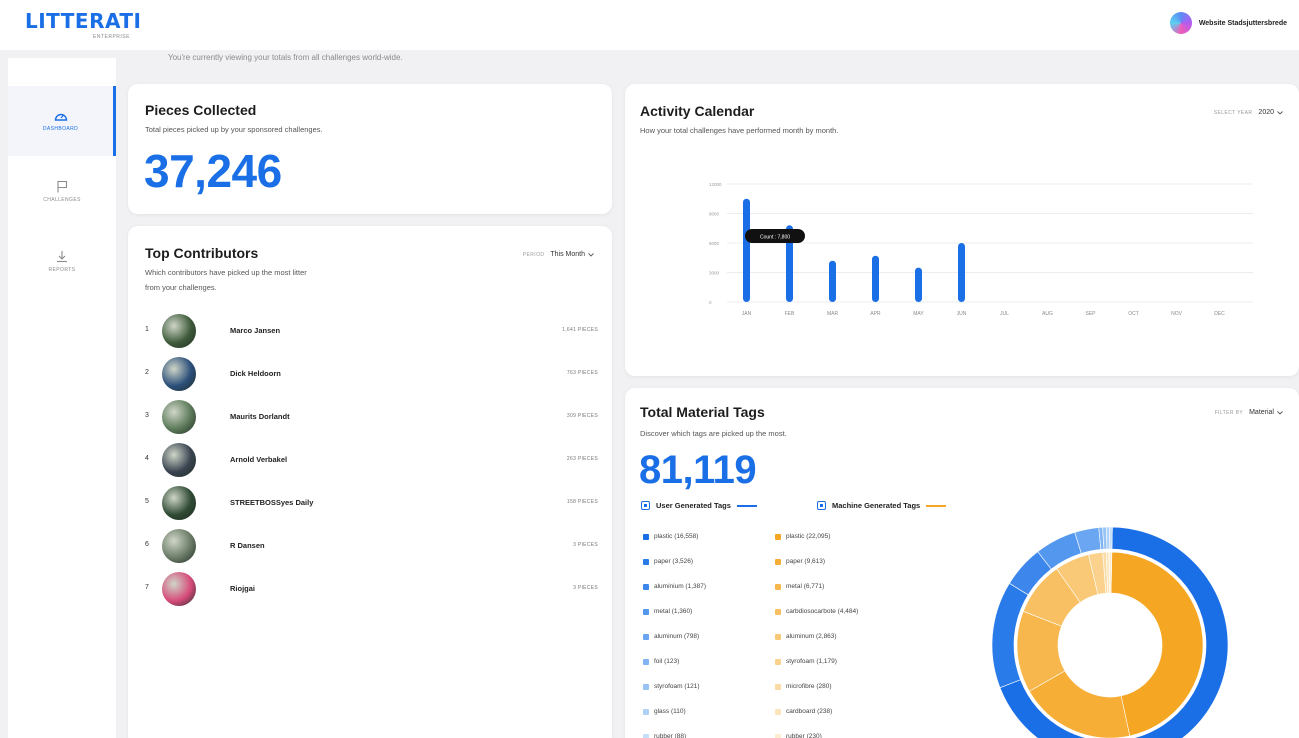 The image size is (1299, 738). What do you see at coordinates (60, 129) in the screenshot?
I see `sidebar-item-label: DASHBOARD` at bounding box center [60, 129].